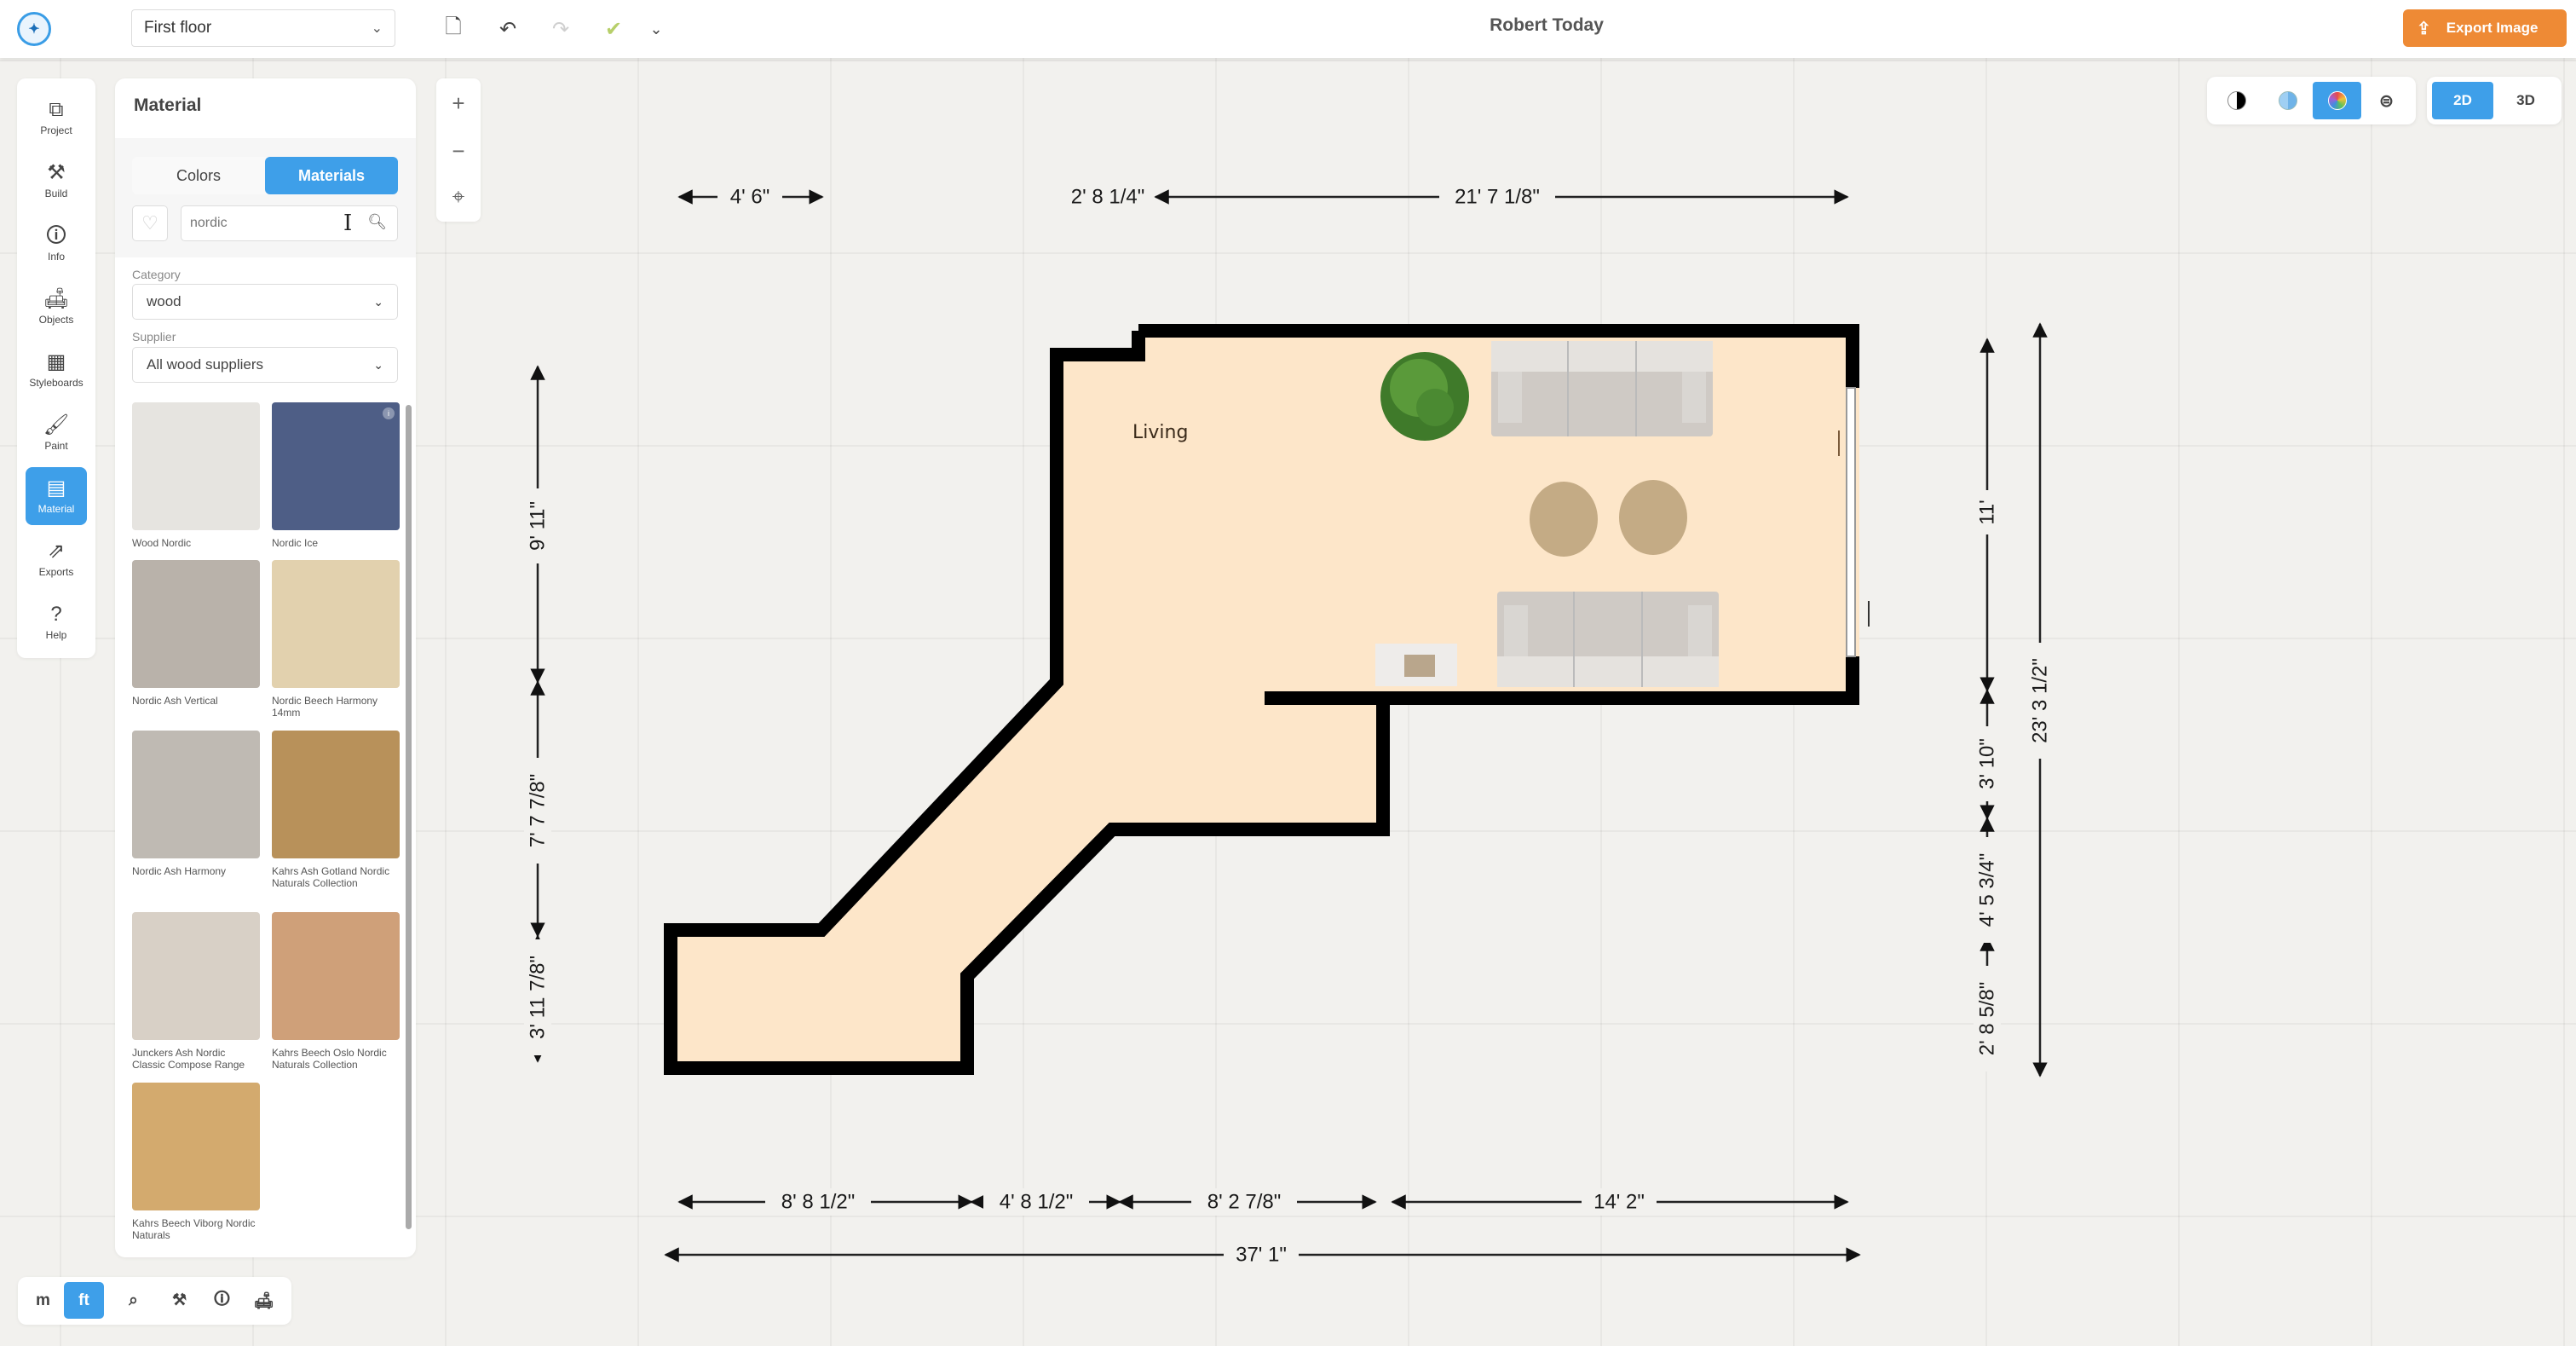  I want to click on undo-icon: ↶, so click(508, 29).